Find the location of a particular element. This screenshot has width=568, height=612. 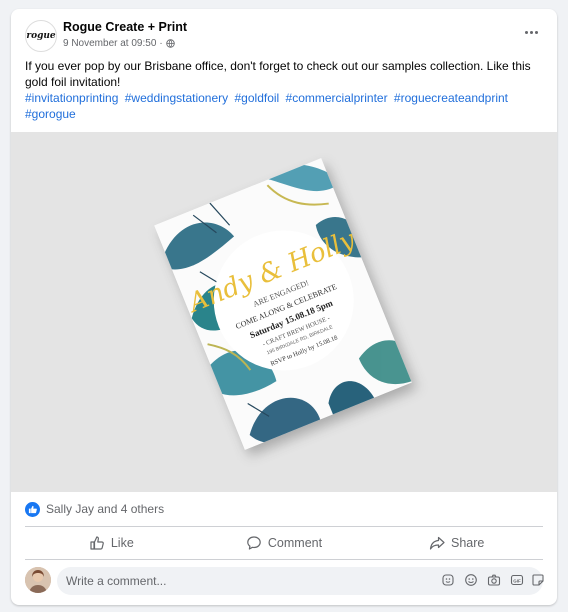

svg-text: GIF is located at coordinates (517, 580).